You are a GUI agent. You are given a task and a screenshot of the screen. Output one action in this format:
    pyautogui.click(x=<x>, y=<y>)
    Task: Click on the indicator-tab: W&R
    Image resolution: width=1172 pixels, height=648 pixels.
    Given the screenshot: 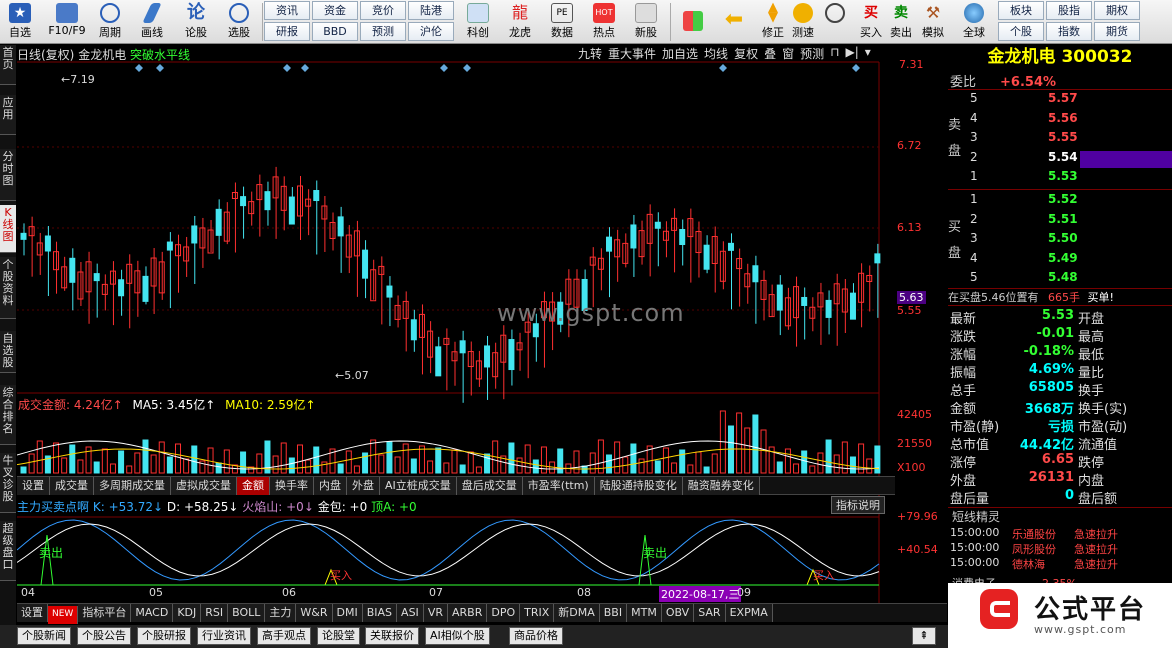 What is the action you would take?
    pyautogui.click(x=314, y=613)
    